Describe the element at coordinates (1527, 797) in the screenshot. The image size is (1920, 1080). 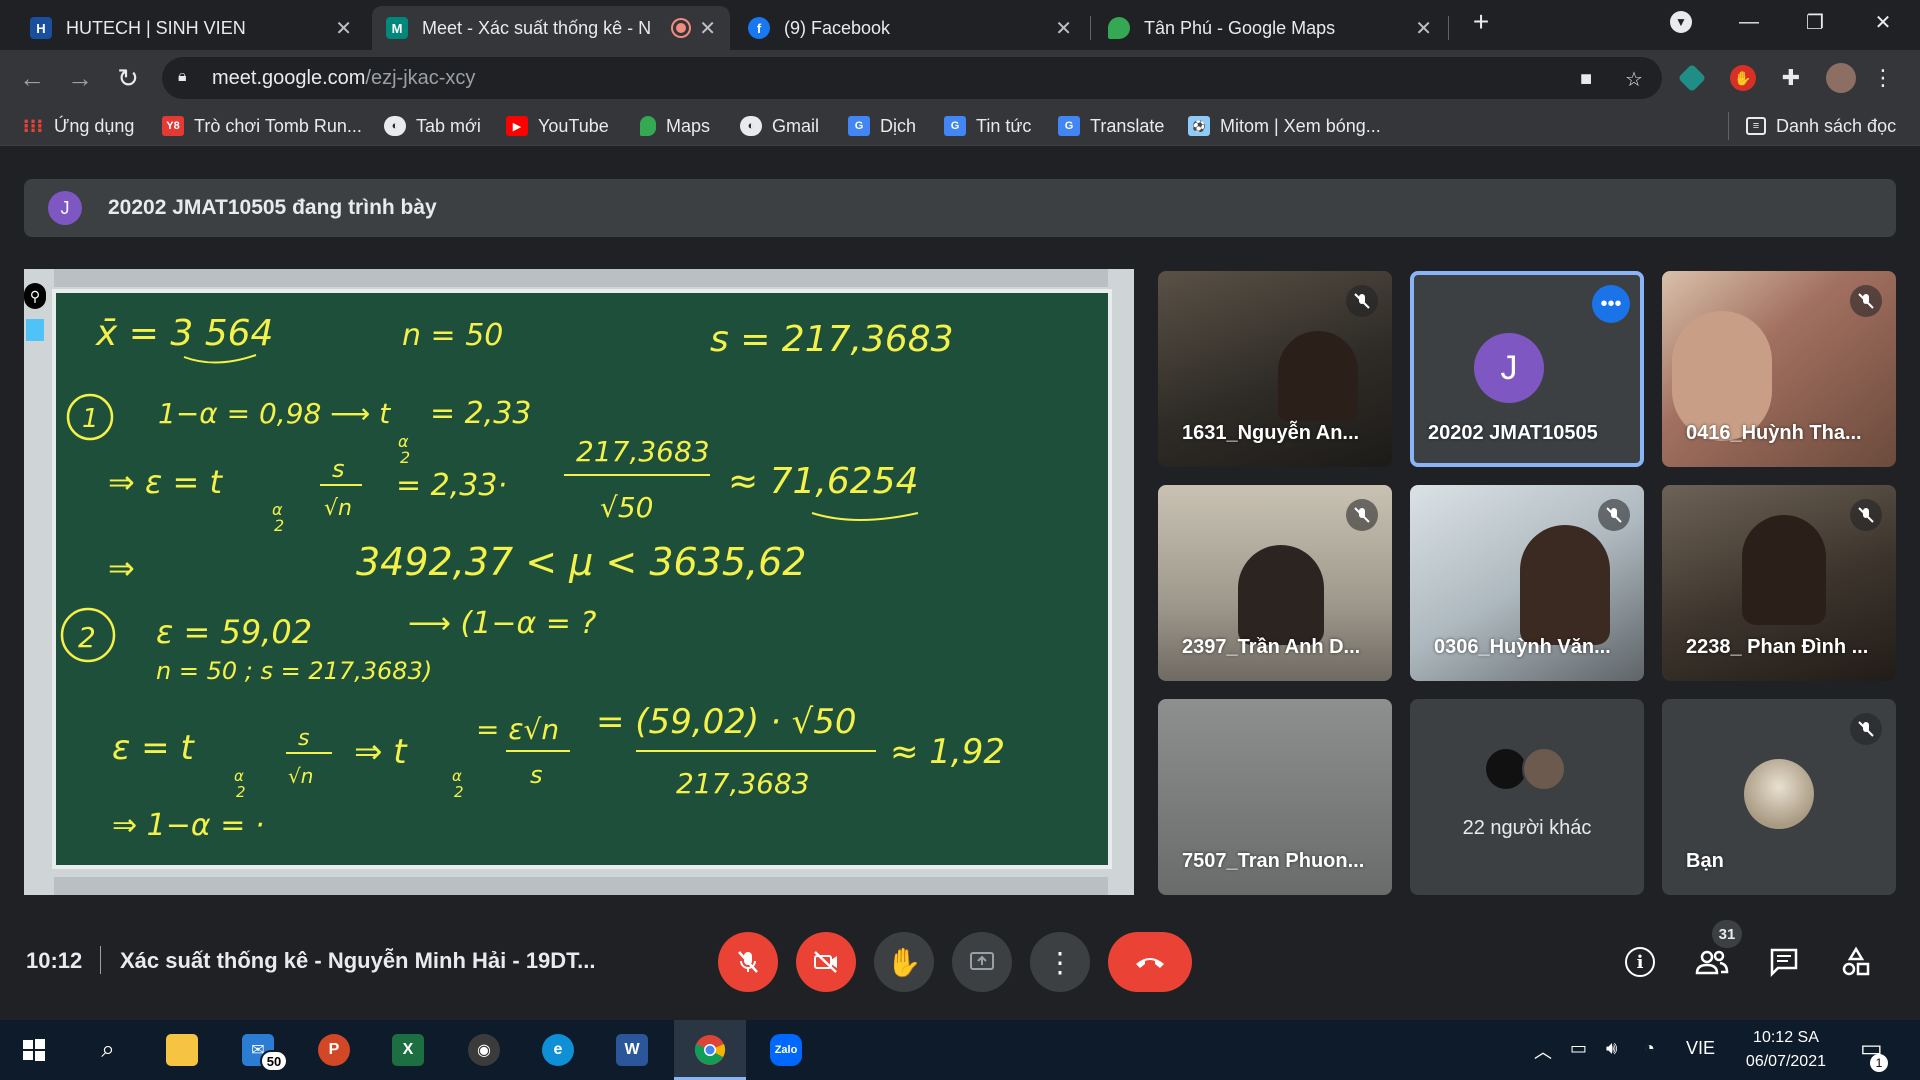
I see `others-tile: 22 người khác` at that location.